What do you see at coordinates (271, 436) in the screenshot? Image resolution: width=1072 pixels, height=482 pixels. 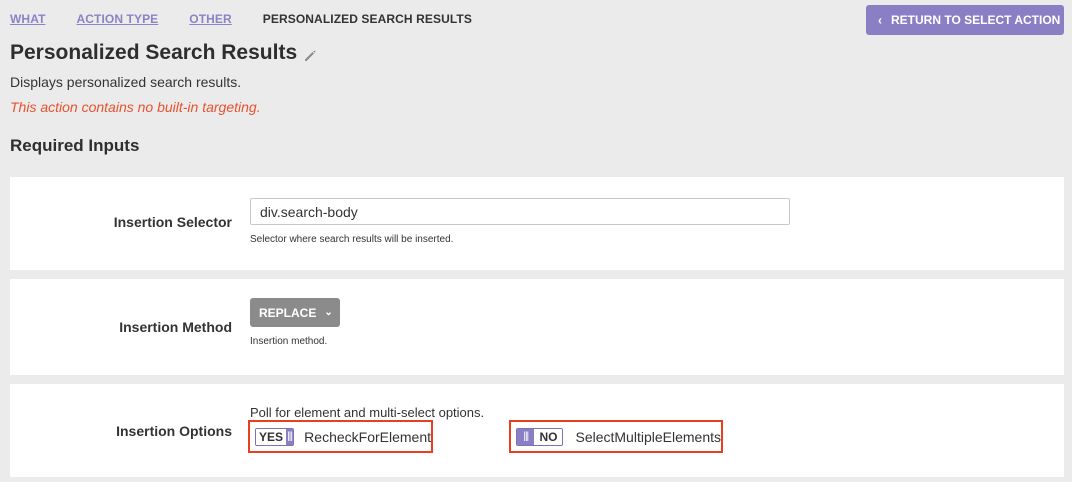 I see `toggle-state-yes: YES` at bounding box center [271, 436].